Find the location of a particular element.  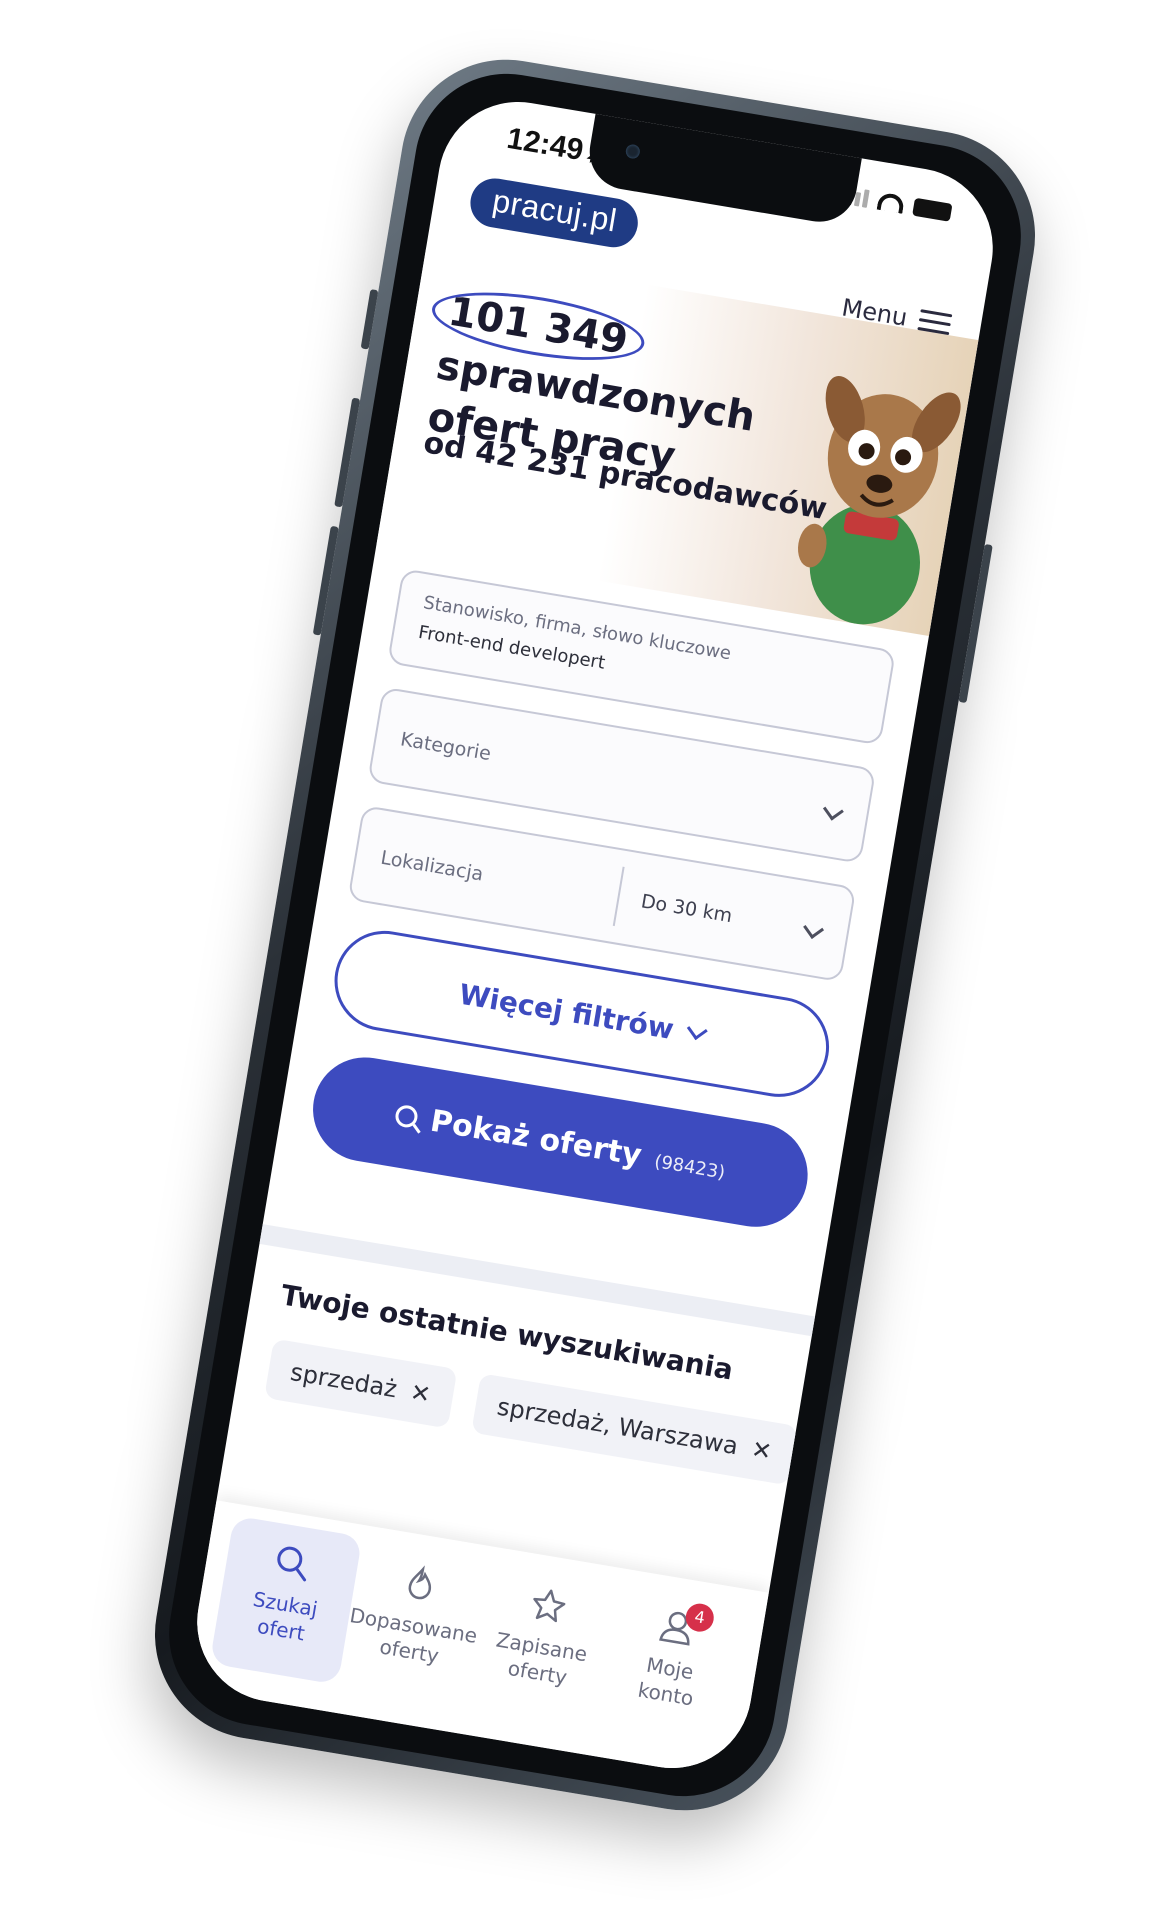

hamburger-icon is located at coordinates (935, 322).